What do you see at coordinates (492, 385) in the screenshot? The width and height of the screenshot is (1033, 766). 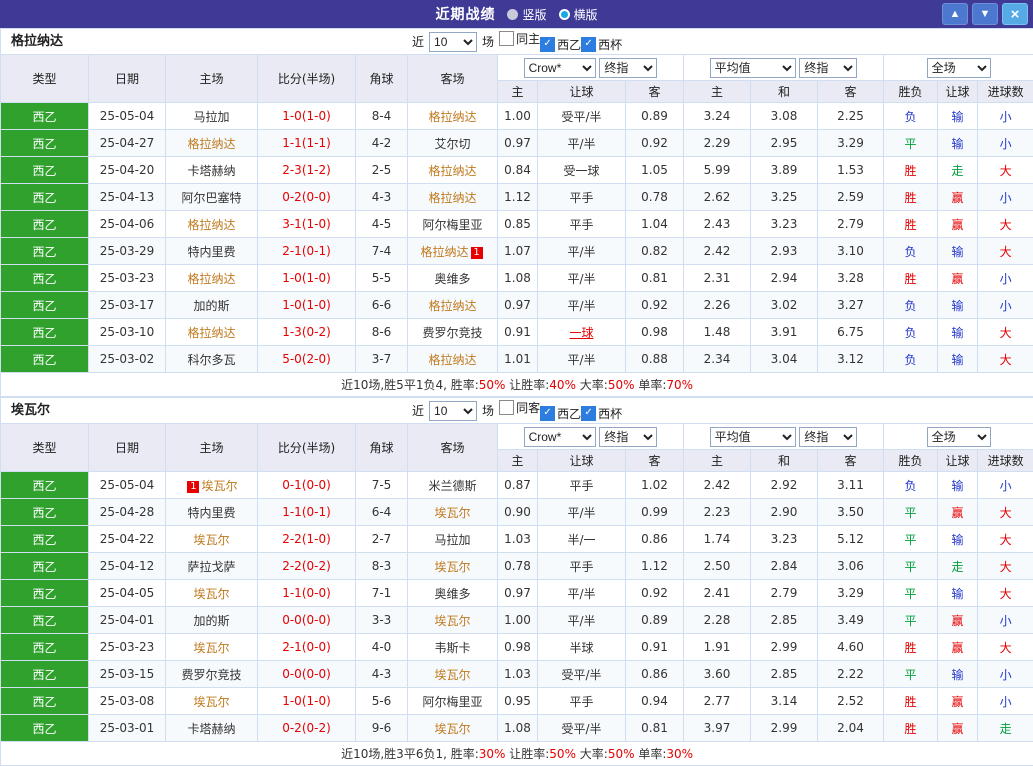 I see `summary-part: 50%` at bounding box center [492, 385].